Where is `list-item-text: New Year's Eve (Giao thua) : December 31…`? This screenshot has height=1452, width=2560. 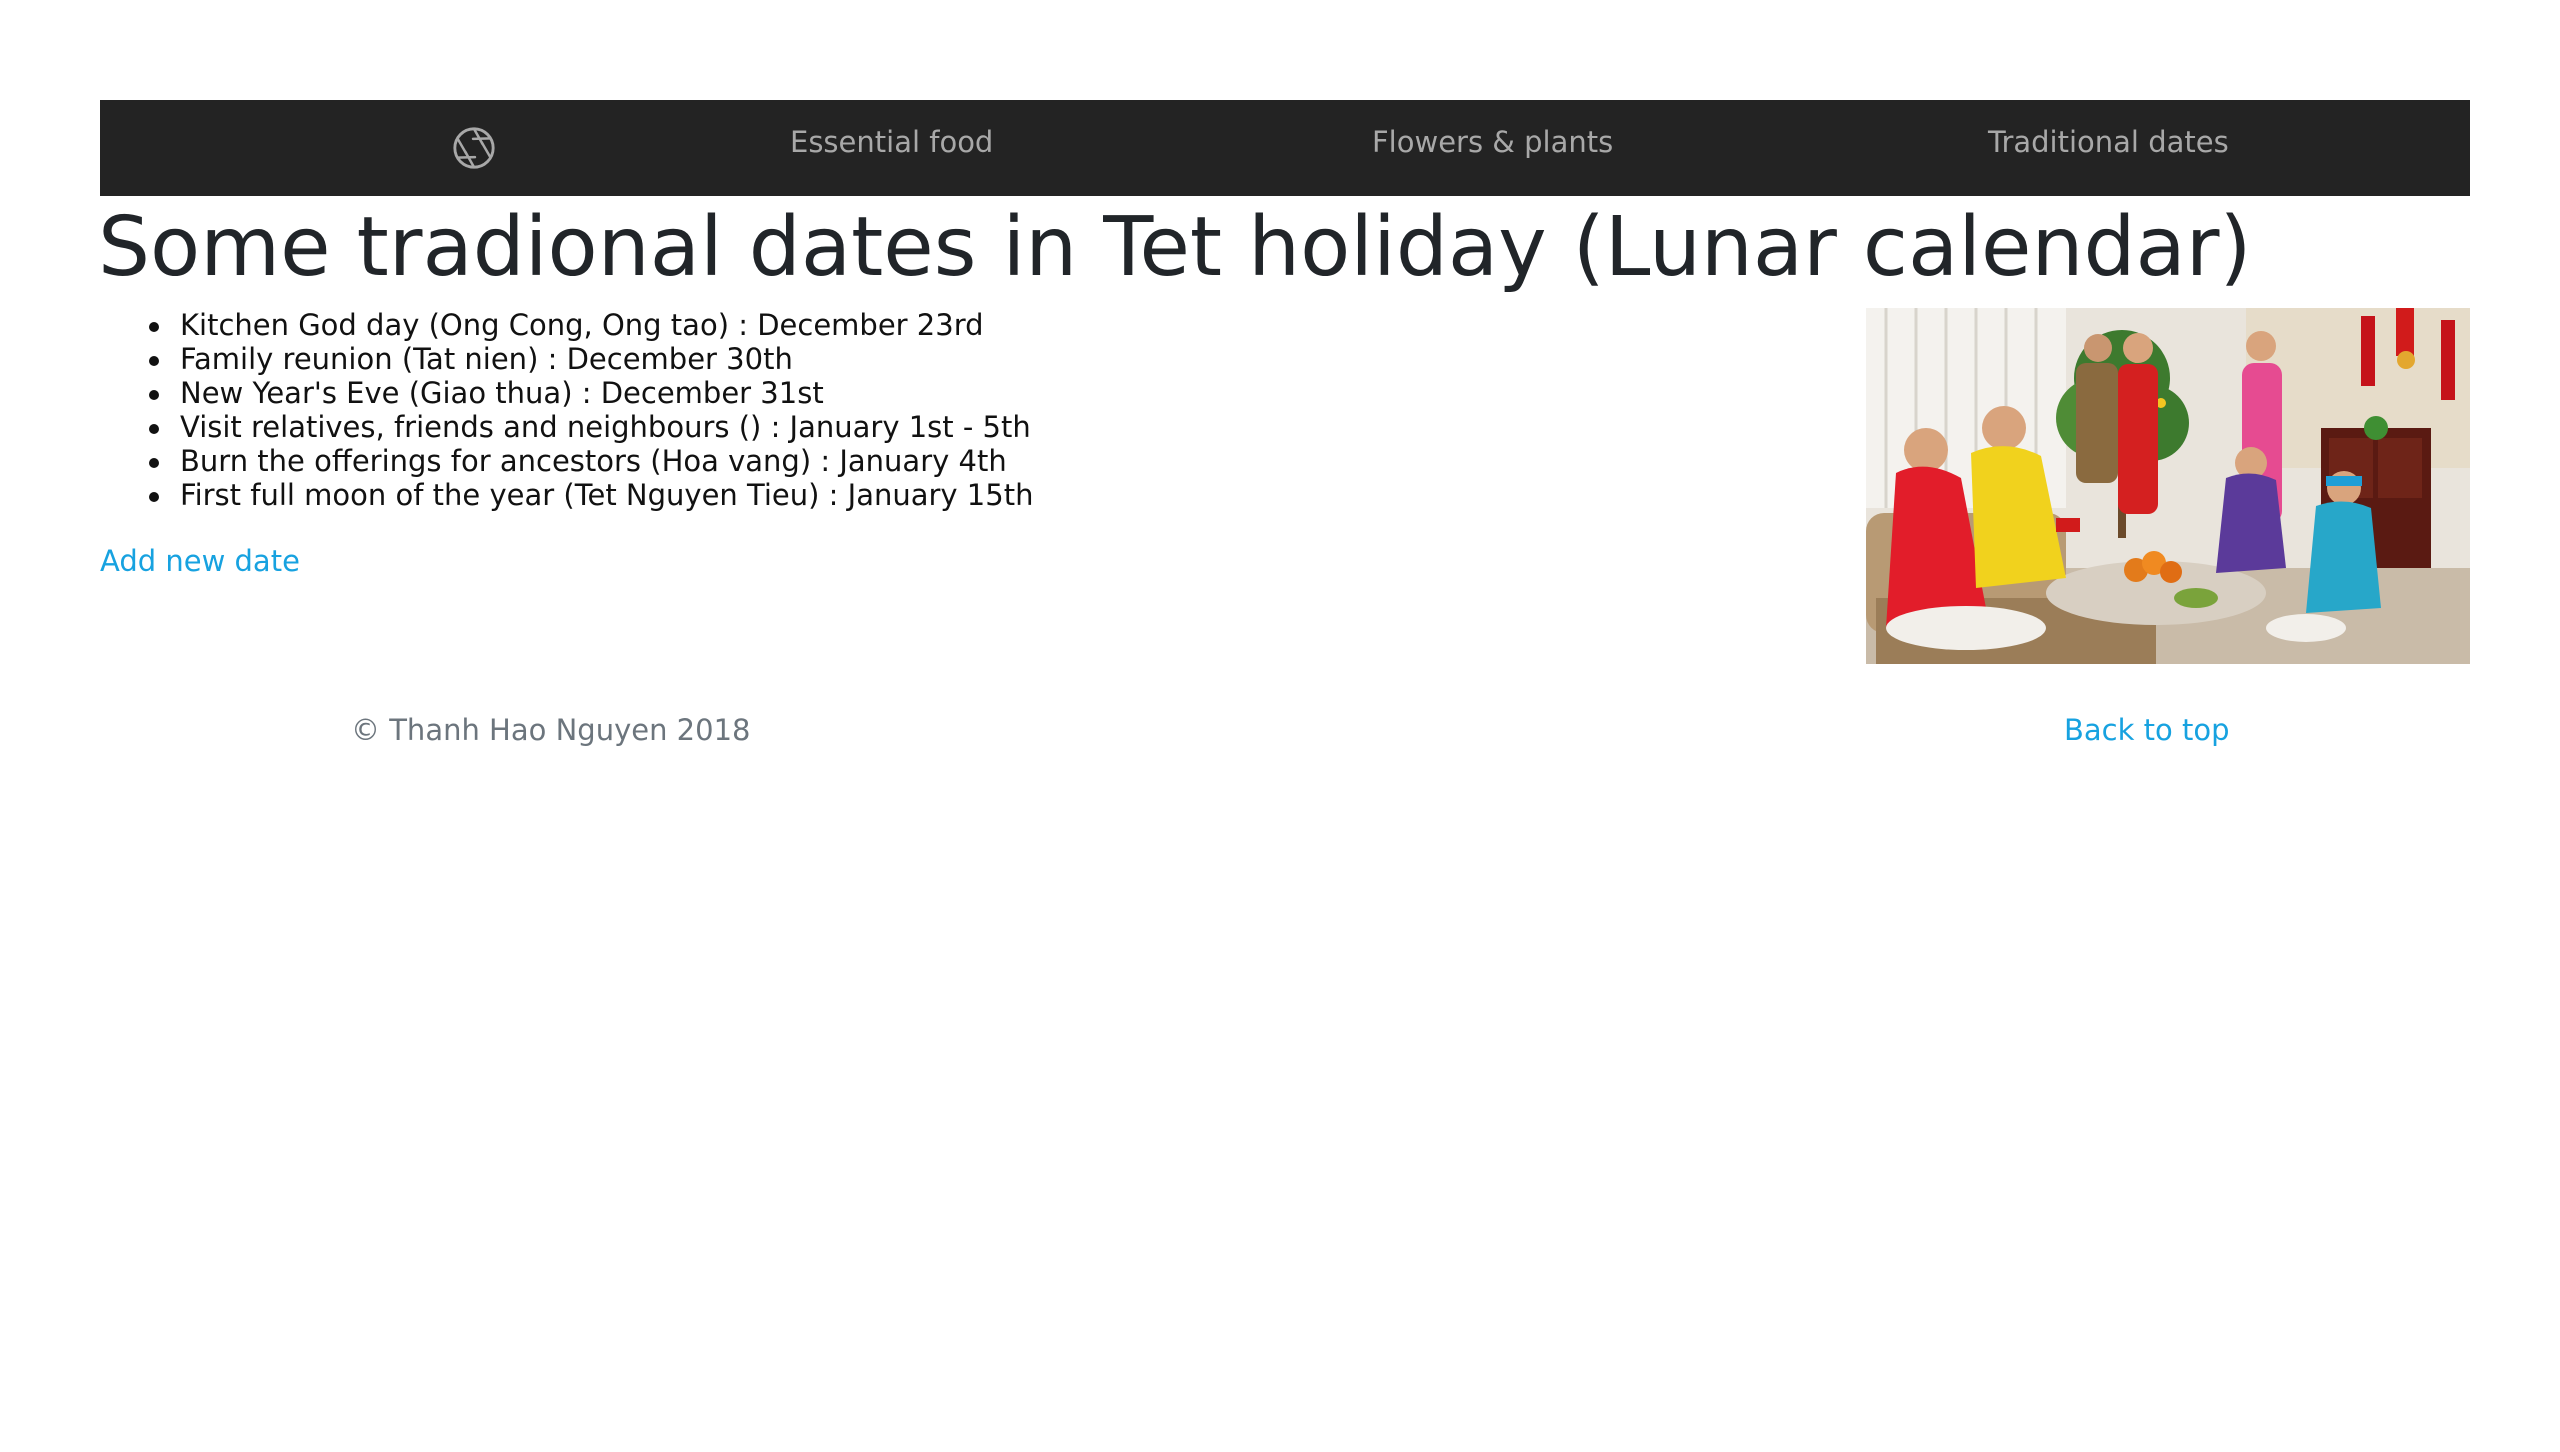 list-item-text: New Year's Eve (Giao thua) : December 31… is located at coordinates (502, 393).